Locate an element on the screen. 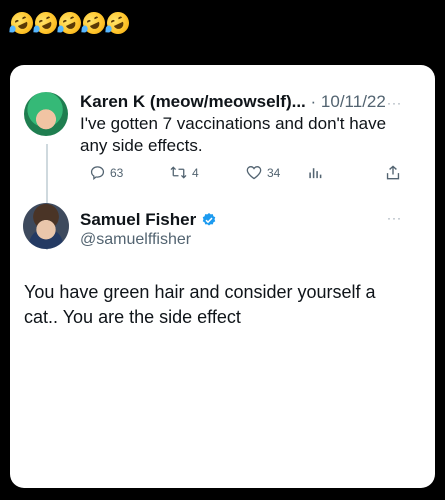 The image size is (445, 500). tweet1-date: 10/11/22 is located at coordinates (353, 101).